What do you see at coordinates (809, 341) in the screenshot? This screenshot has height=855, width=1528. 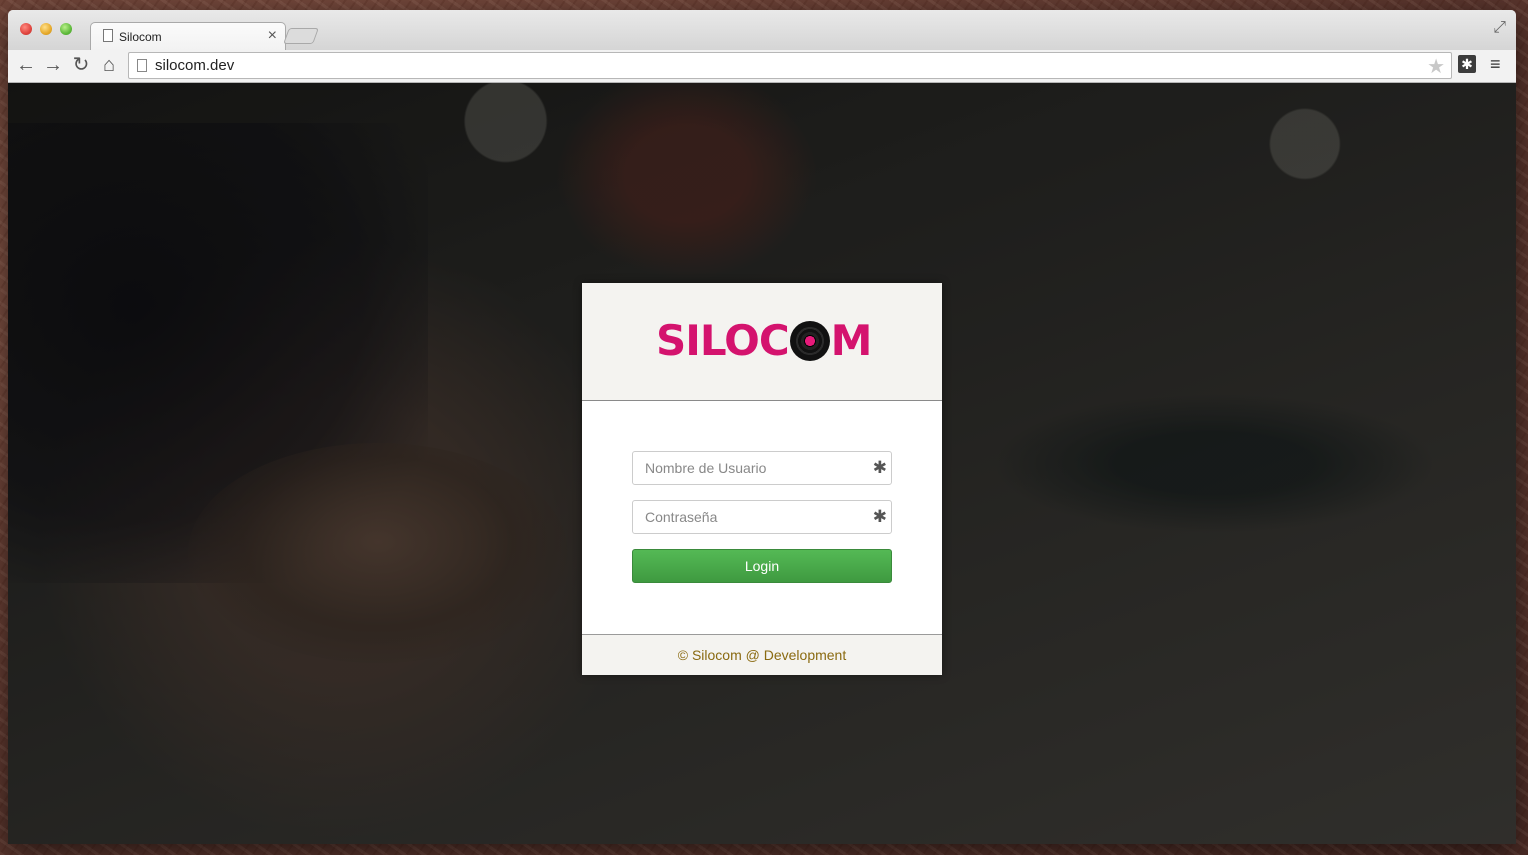 I see `vinyl-record-icon` at bounding box center [809, 341].